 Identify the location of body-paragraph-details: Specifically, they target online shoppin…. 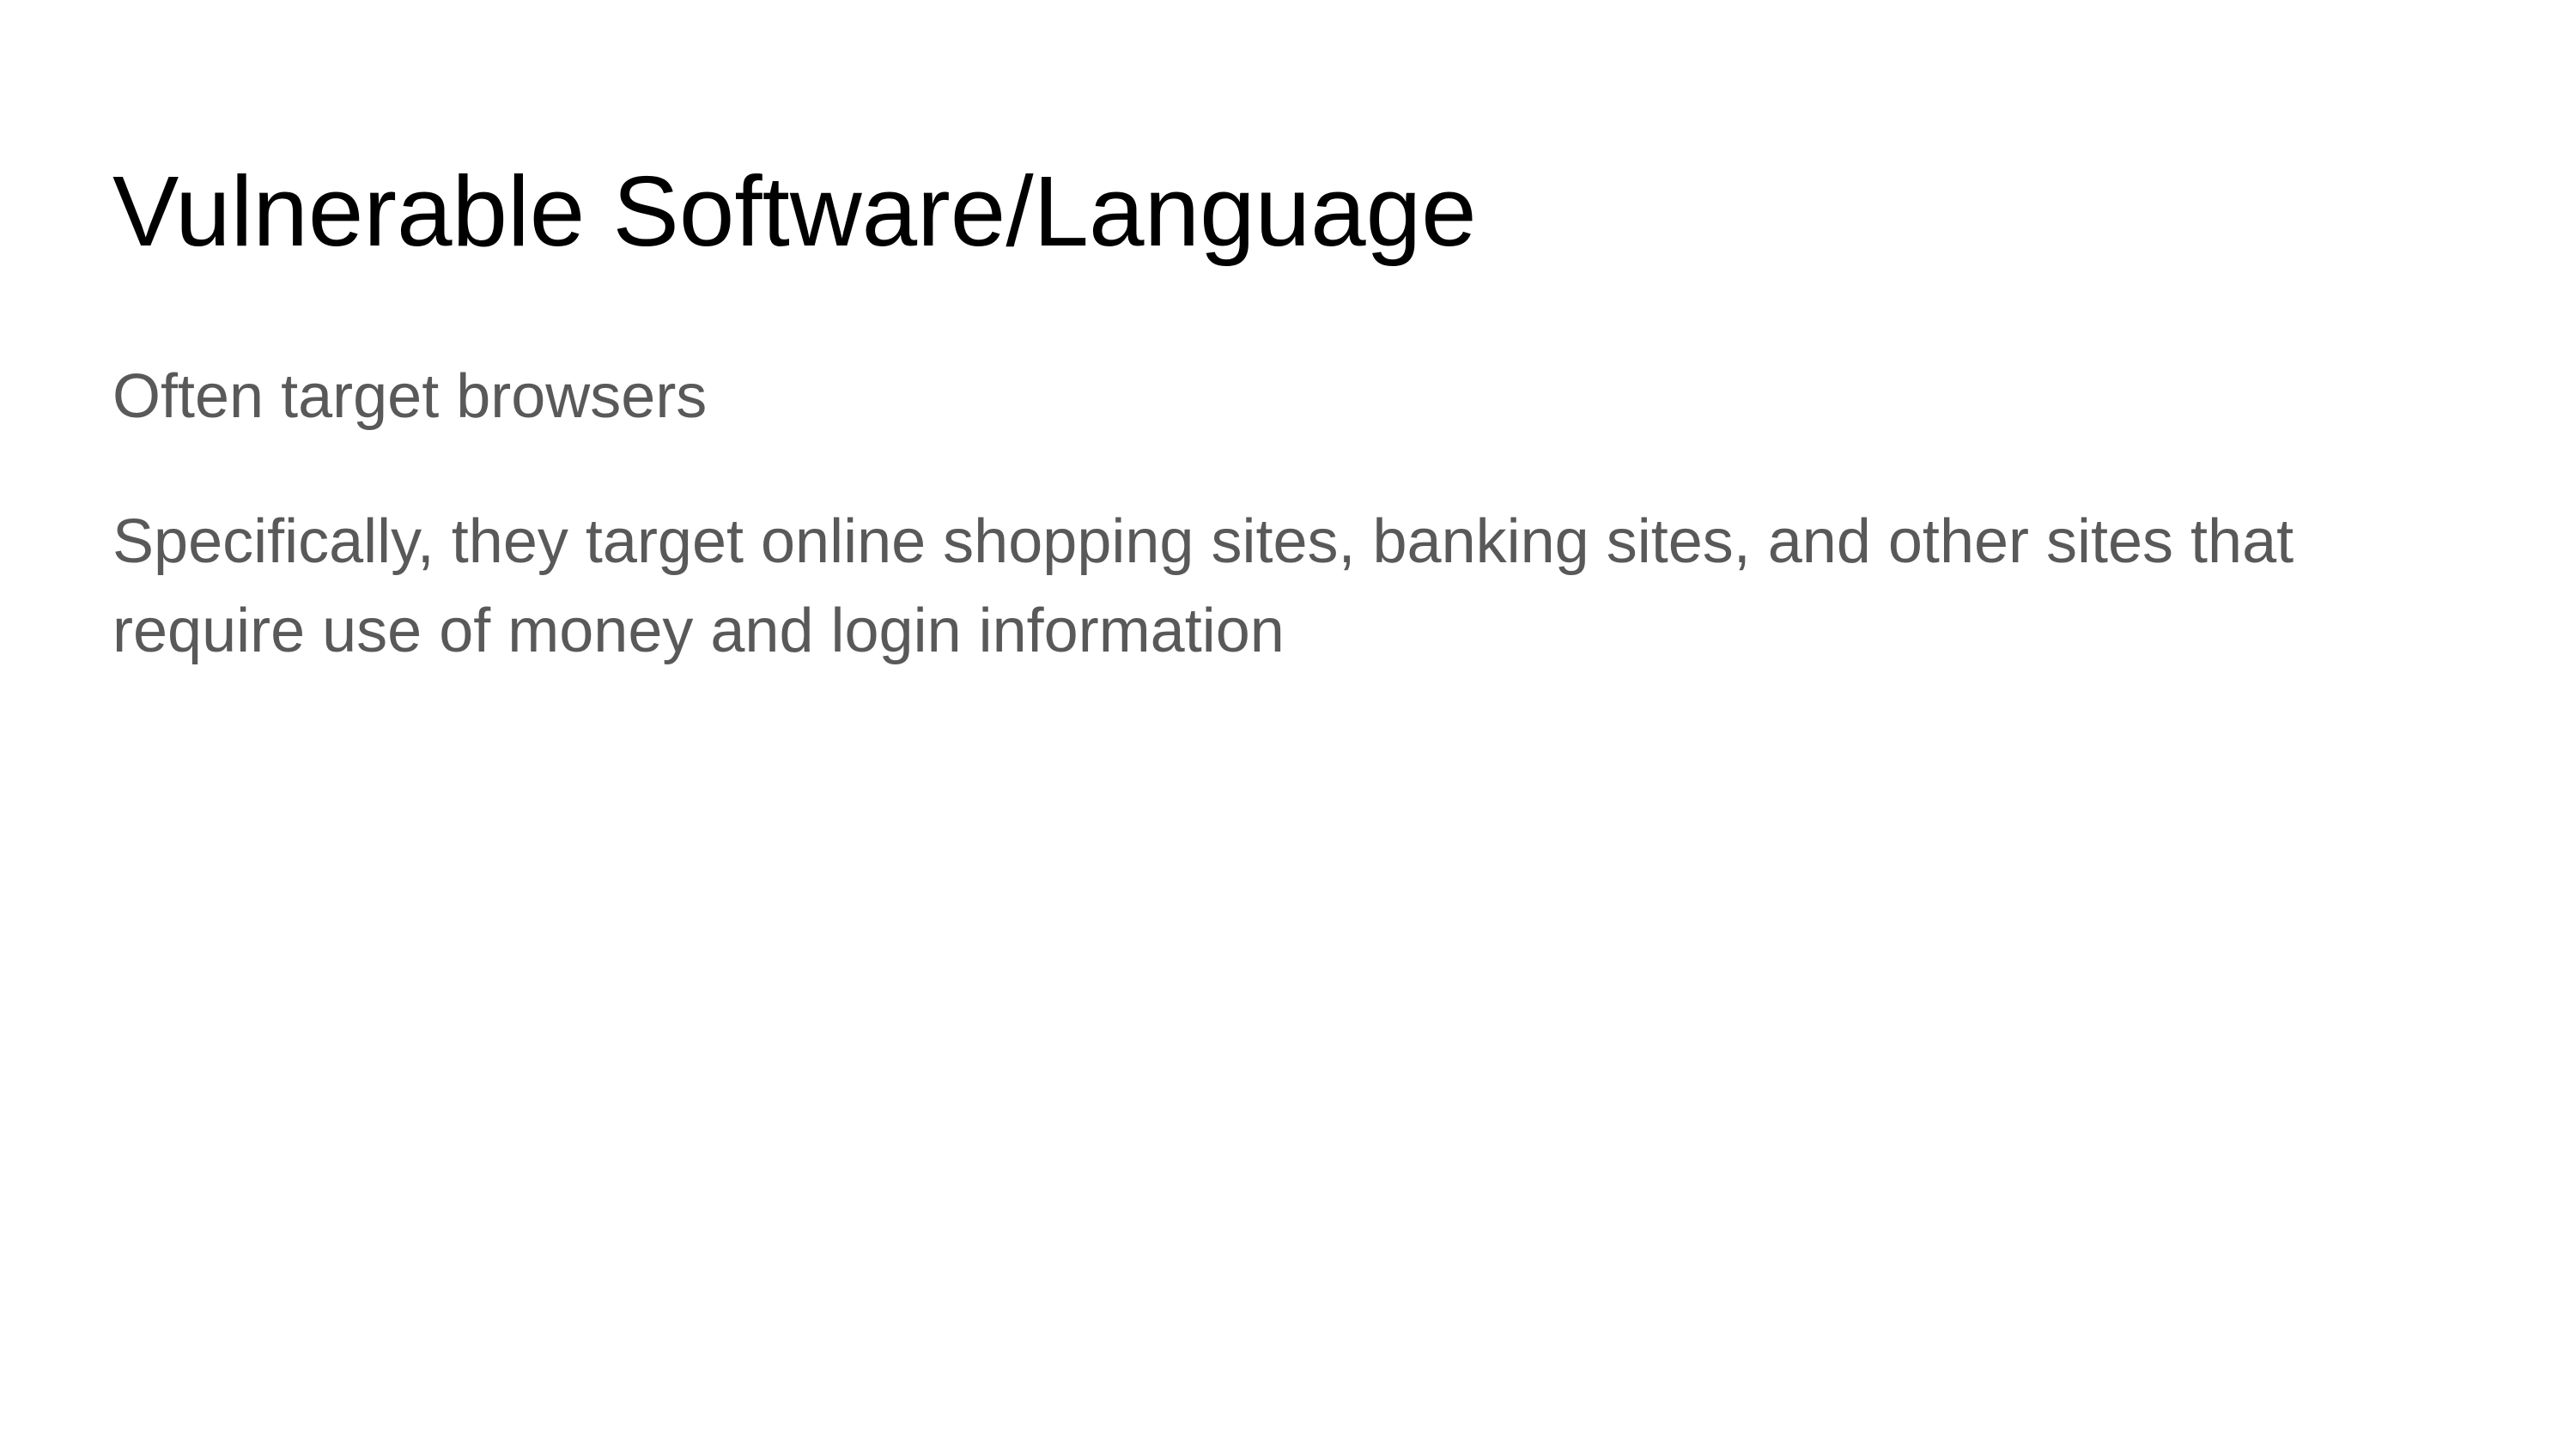
(1203, 586).